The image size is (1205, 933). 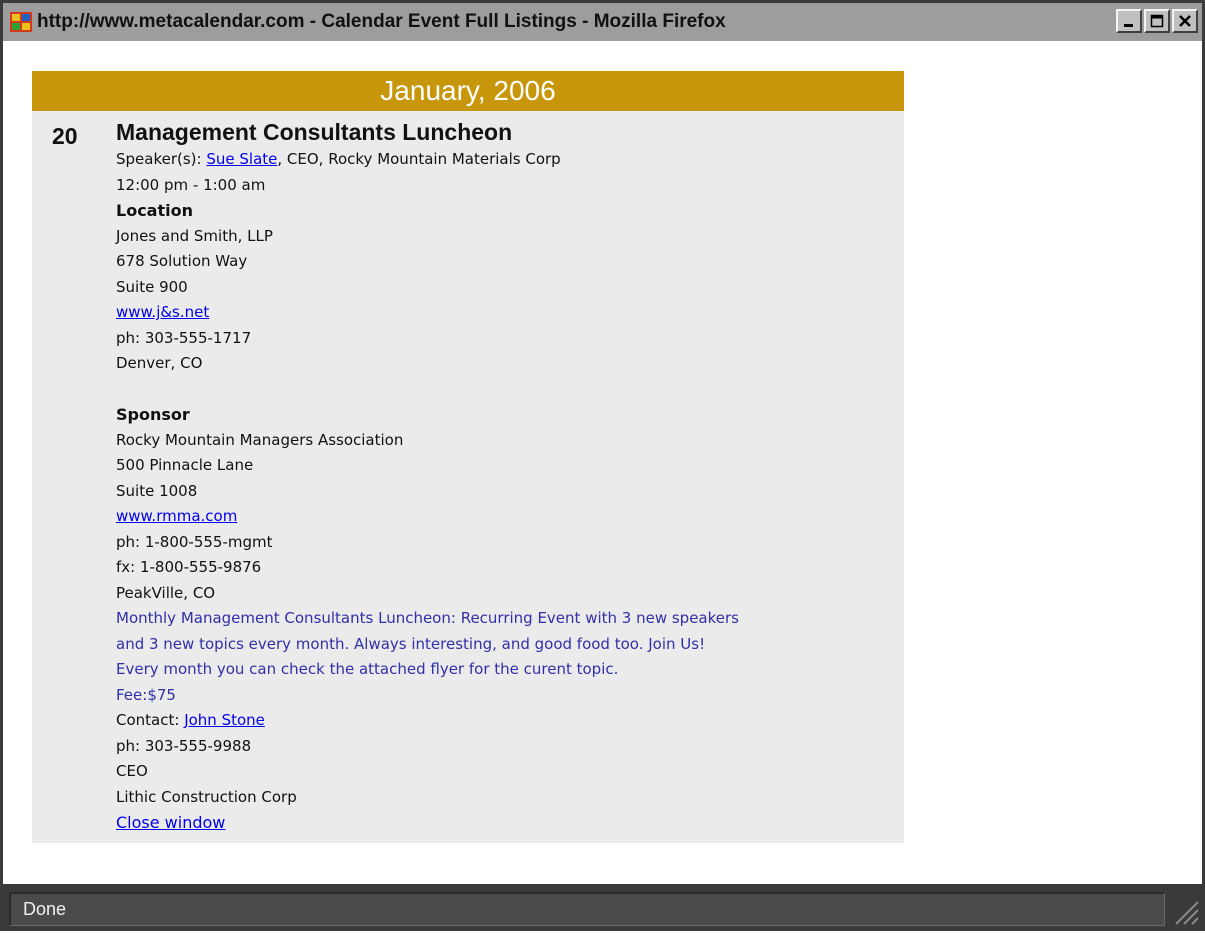 I want to click on speaker-prefix: Speaker(s):, so click(x=159, y=159).